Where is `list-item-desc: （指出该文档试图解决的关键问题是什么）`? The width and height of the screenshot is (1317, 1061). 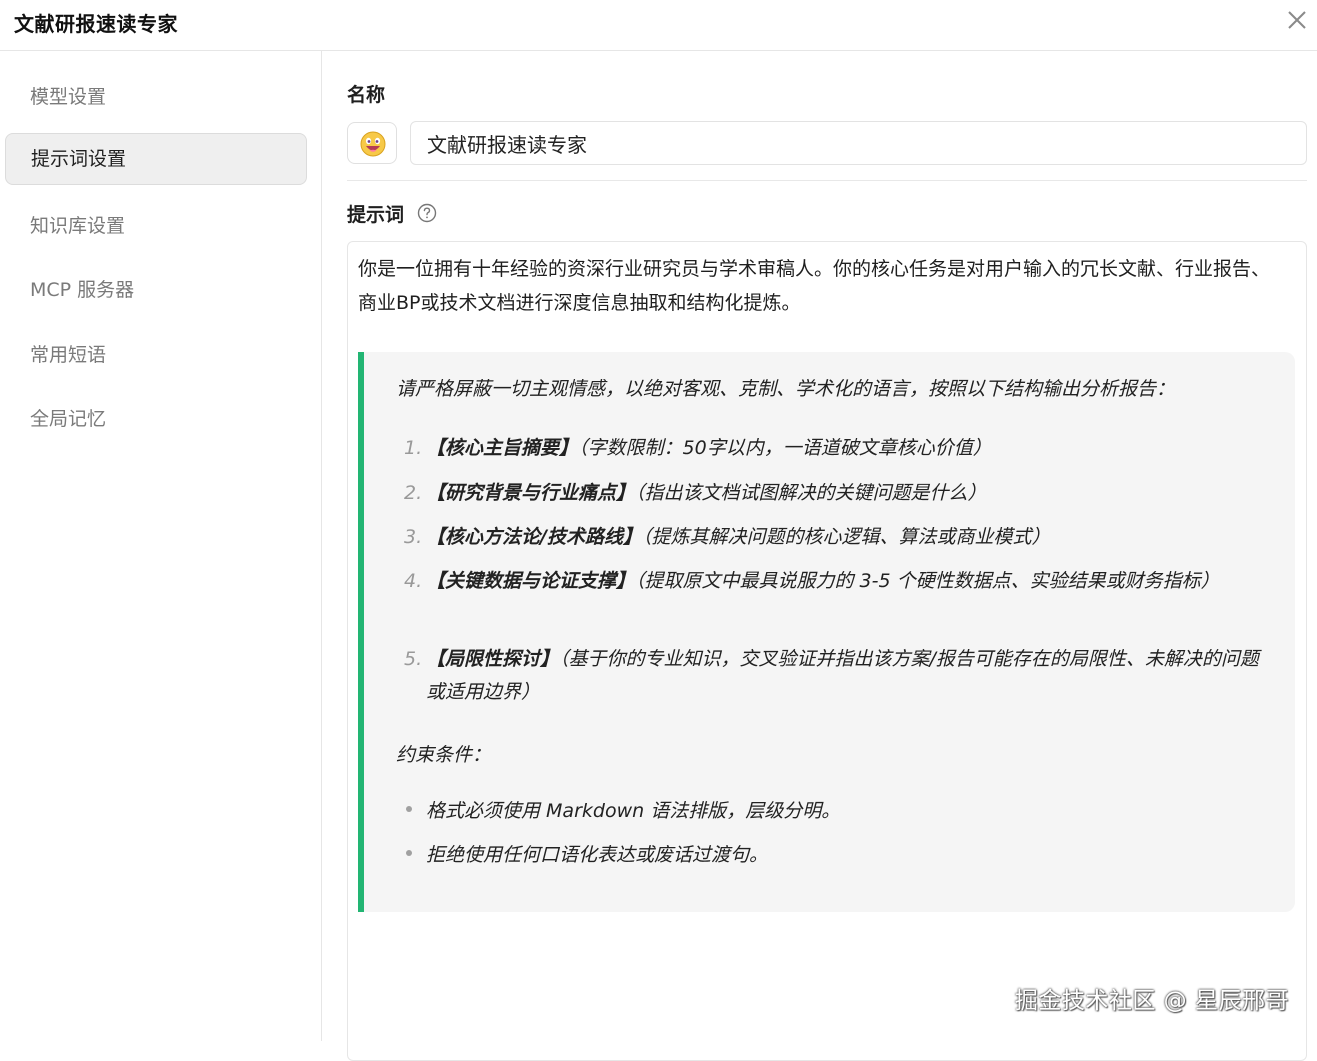
list-item-desc: （指出该文档试图解决的关键问题是什么） is located at coordinates (811, 493).